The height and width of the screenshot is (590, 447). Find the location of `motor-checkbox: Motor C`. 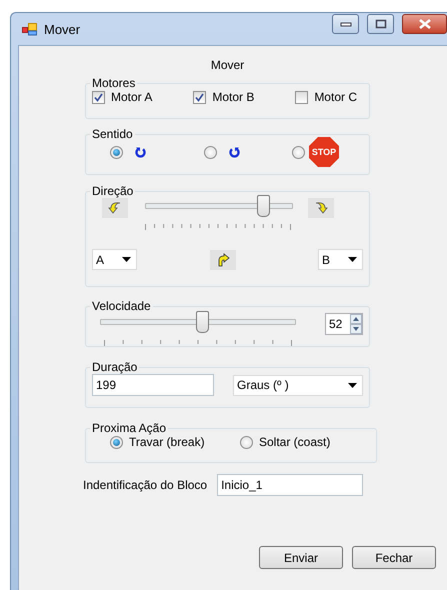

motor-checkbox: Motor C is located at coordinates (326, 97).